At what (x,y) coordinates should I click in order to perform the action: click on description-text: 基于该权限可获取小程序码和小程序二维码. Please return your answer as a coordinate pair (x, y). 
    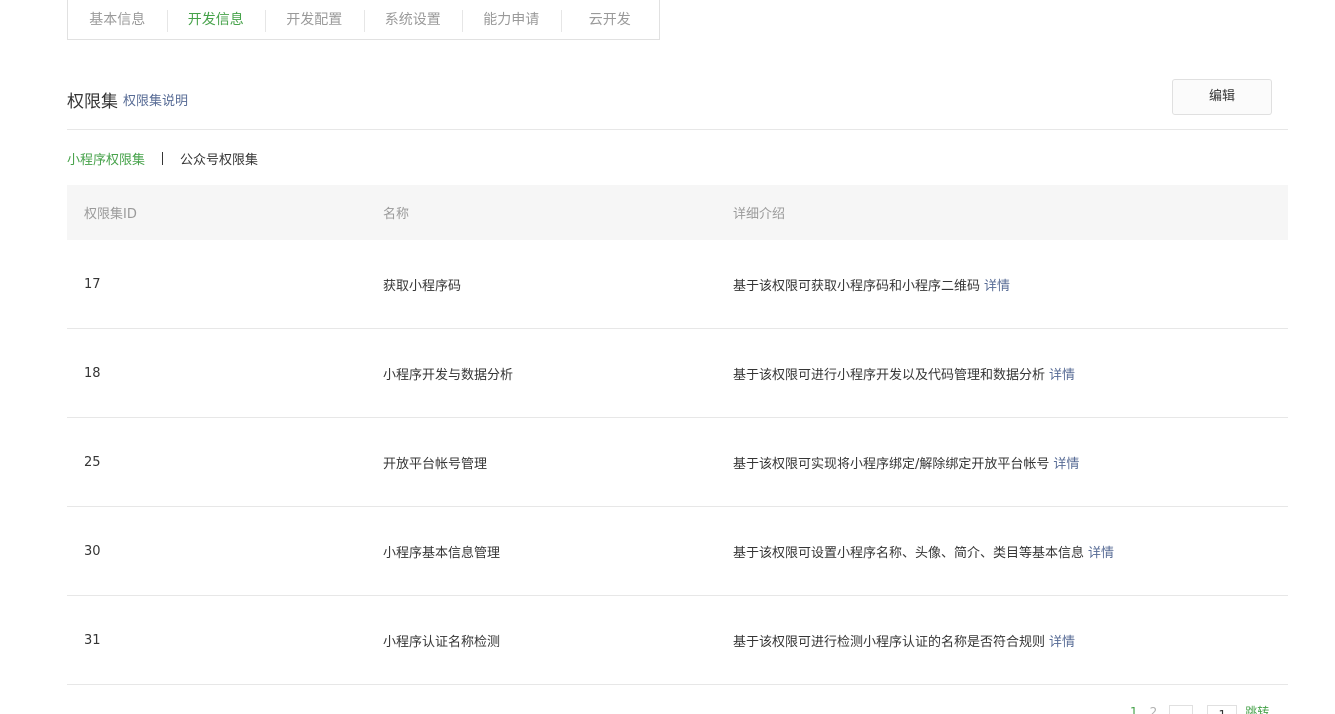
    Looking at the image, I should click on (857, 286).